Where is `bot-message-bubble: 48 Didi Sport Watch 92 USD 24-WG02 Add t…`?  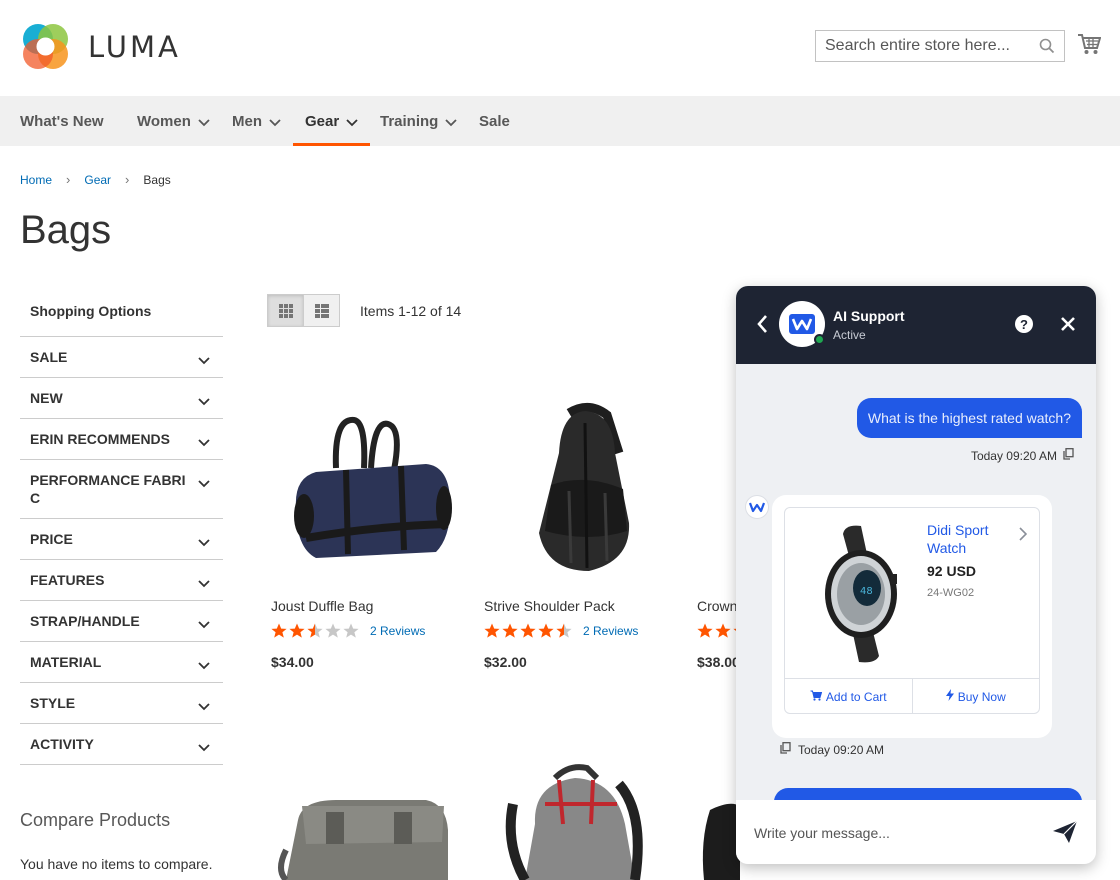
bot-message-bubble: 48 Didi Sport Watch 92 USD 24-WG02 Add t… is located at coordinates (912, 616).